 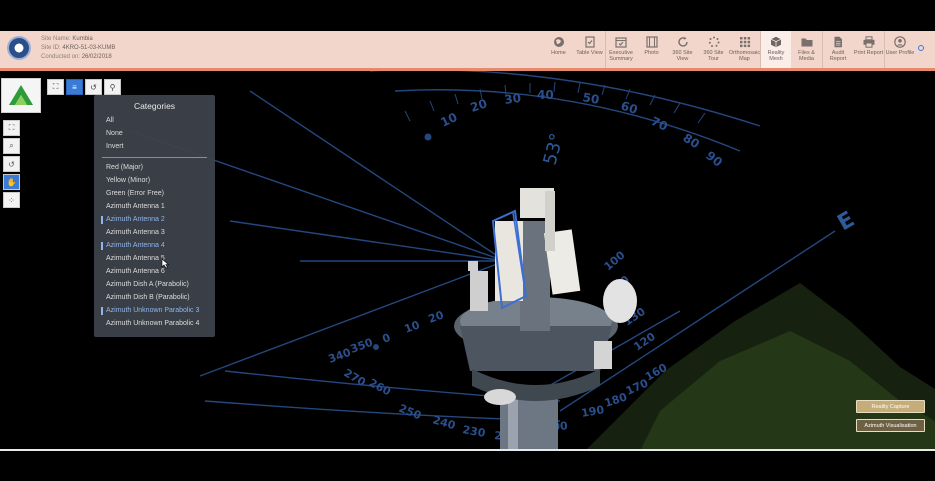 I want to click on company-logo, so click(x=19, y=48).